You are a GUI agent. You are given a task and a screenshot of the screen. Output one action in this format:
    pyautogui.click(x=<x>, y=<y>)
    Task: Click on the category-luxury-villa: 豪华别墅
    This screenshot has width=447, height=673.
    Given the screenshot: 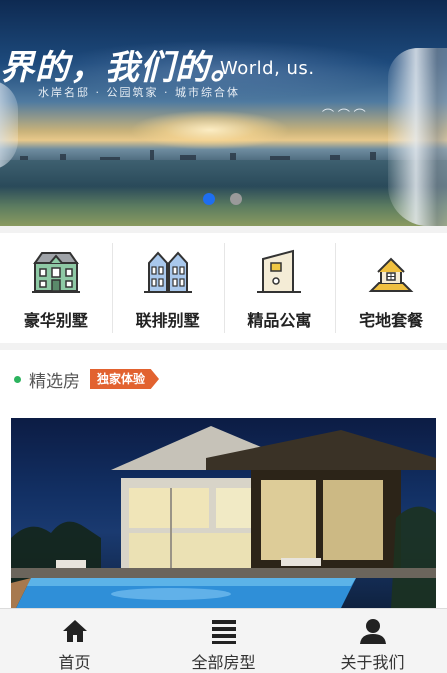 What is the action you would take?
    pyautogui.click(x=56, y=288)
    